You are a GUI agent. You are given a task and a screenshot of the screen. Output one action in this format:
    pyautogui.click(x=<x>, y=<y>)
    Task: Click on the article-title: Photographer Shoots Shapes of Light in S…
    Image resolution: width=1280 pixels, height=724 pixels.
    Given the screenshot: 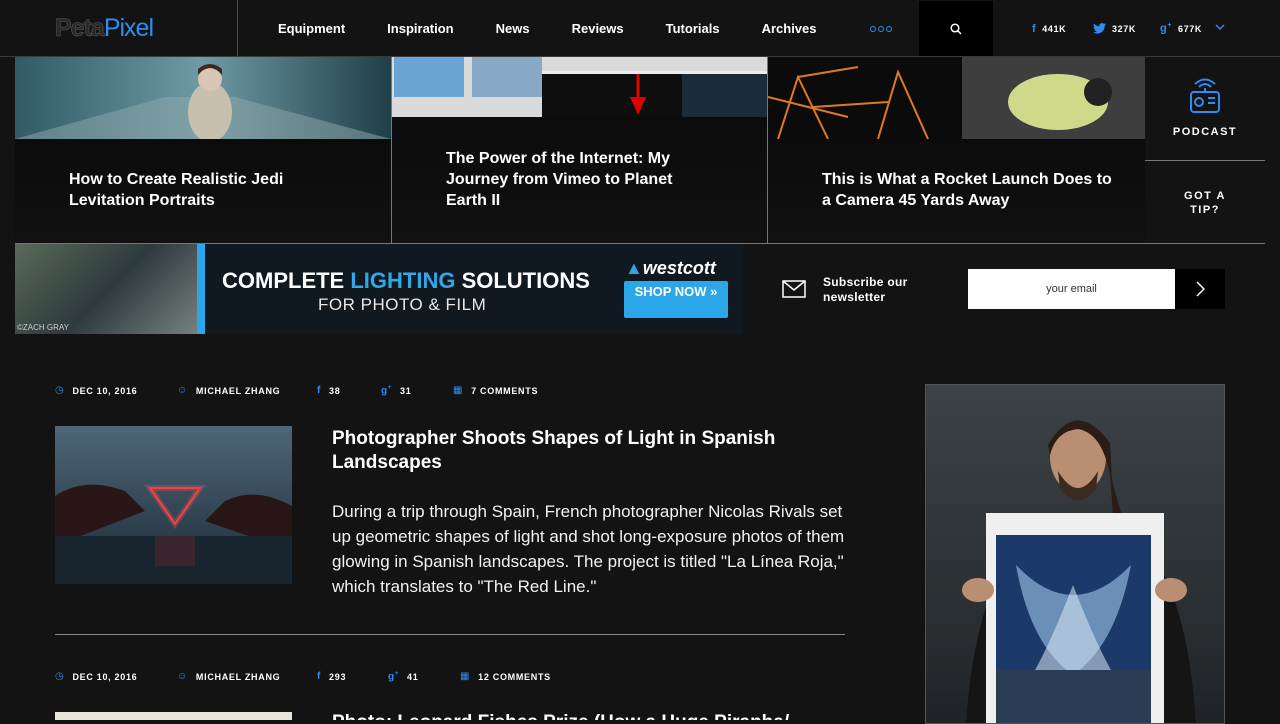 What is the action you would take?
    pyautogui.click(x=582, y=451)
    